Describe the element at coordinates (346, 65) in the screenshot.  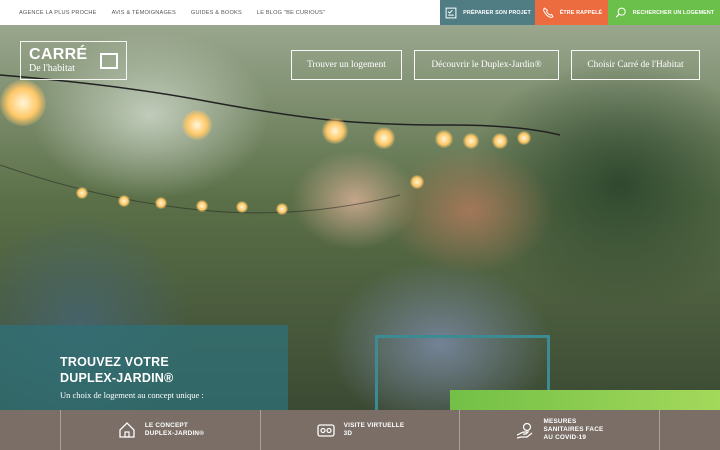
I see `nav-find-housing: Trouver un logement` at that location.